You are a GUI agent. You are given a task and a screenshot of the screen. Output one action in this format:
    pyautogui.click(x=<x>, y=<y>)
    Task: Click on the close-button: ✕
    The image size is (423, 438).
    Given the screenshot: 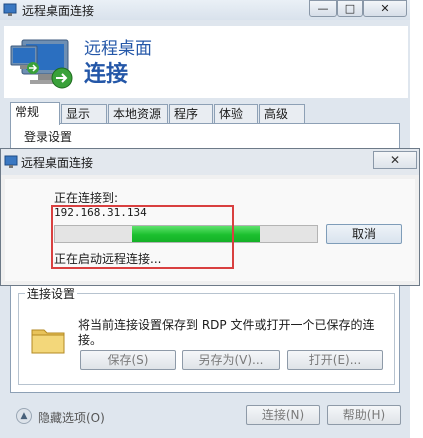 What is the action you would take?
    pyautogui.click(x=385, y=8)
    